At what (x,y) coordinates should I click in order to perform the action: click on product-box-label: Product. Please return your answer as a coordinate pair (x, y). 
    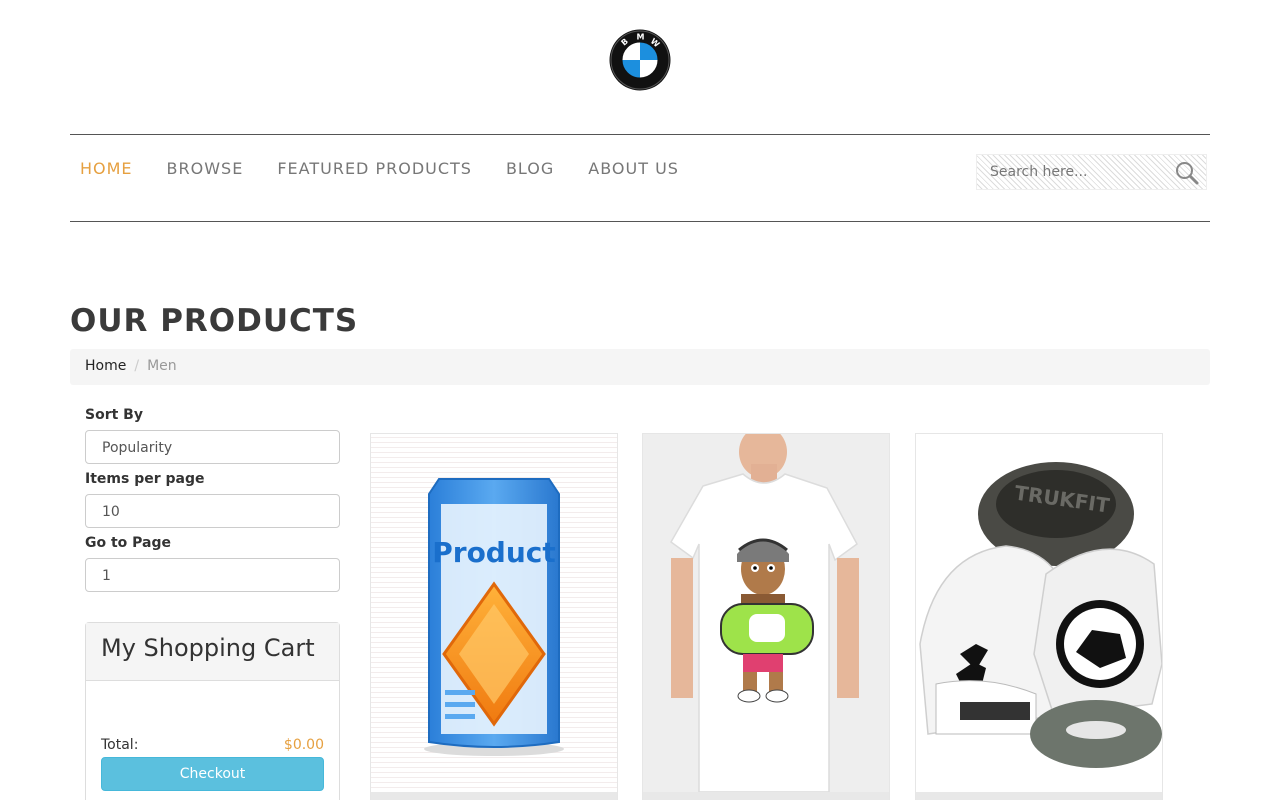
    Looking at the image, I should click on (494, 552).